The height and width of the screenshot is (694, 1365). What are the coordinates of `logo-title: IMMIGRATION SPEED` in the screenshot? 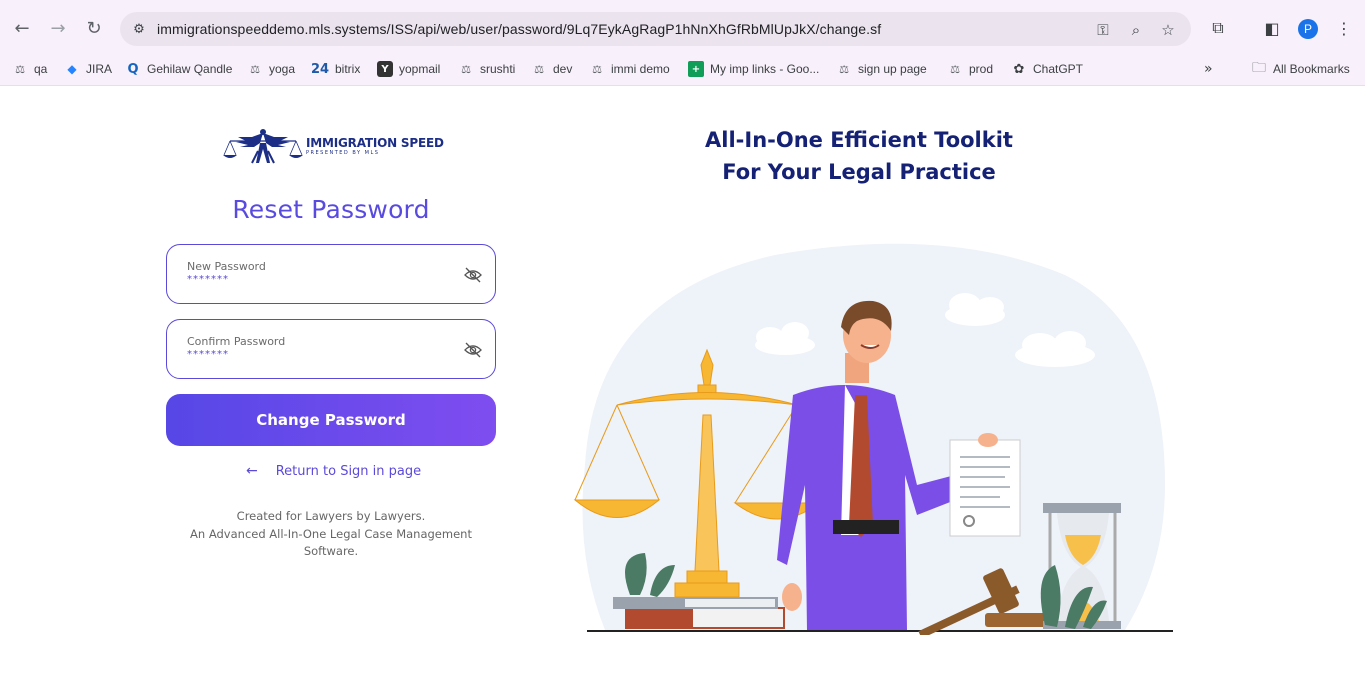 It's located at (375, 143).